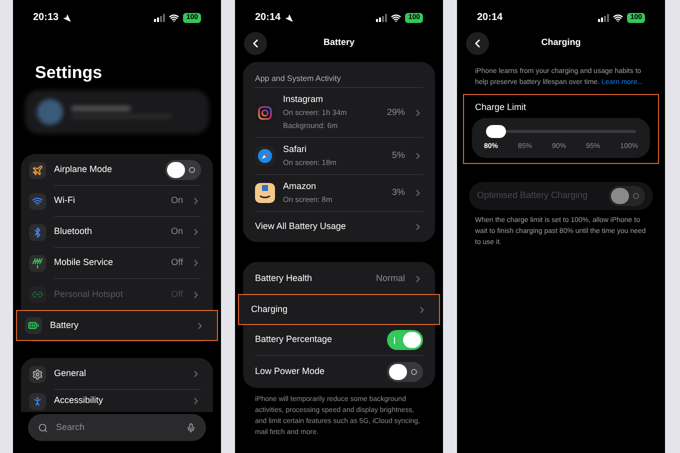 Image resolution: width=680 pixels, height=453 pixels. What do you see at coordinates (270, 309) in the screenshot?
I see `row-label: Charging` at bounding box center [270, 309].